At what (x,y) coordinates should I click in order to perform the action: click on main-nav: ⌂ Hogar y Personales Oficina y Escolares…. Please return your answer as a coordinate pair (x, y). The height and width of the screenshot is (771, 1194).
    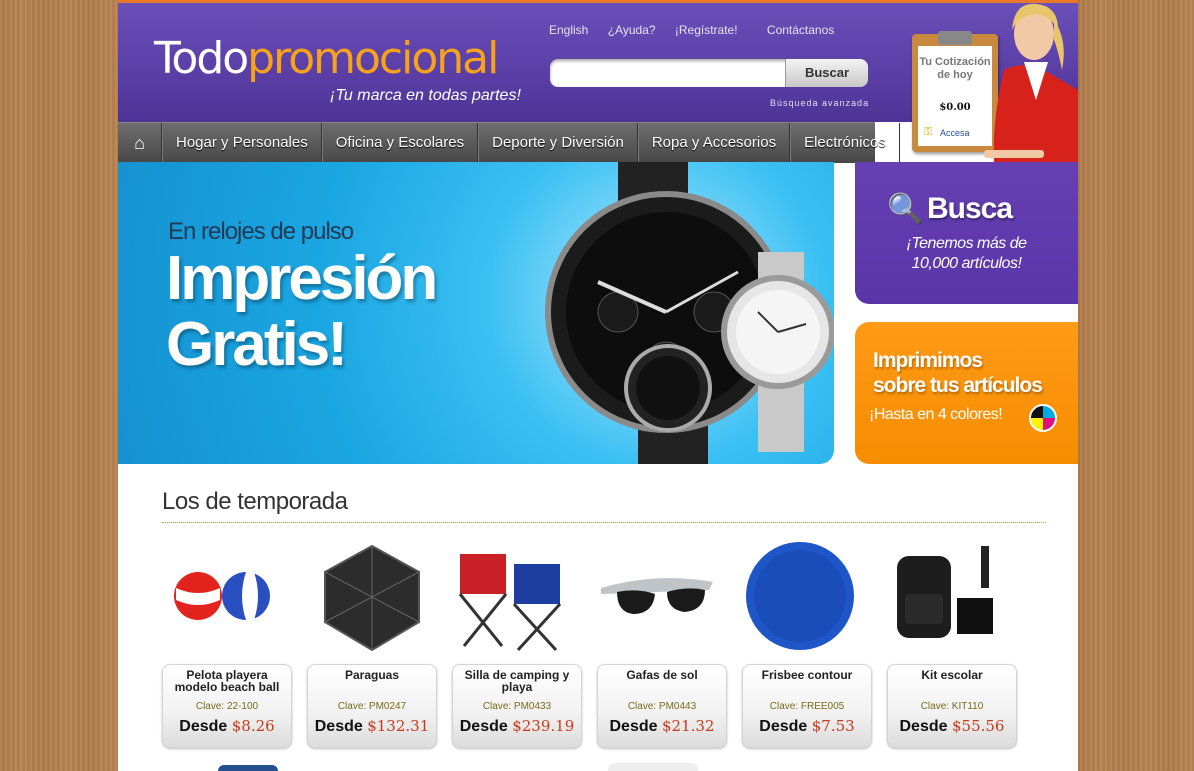
    Looking at the image, I should click on (509, 142).